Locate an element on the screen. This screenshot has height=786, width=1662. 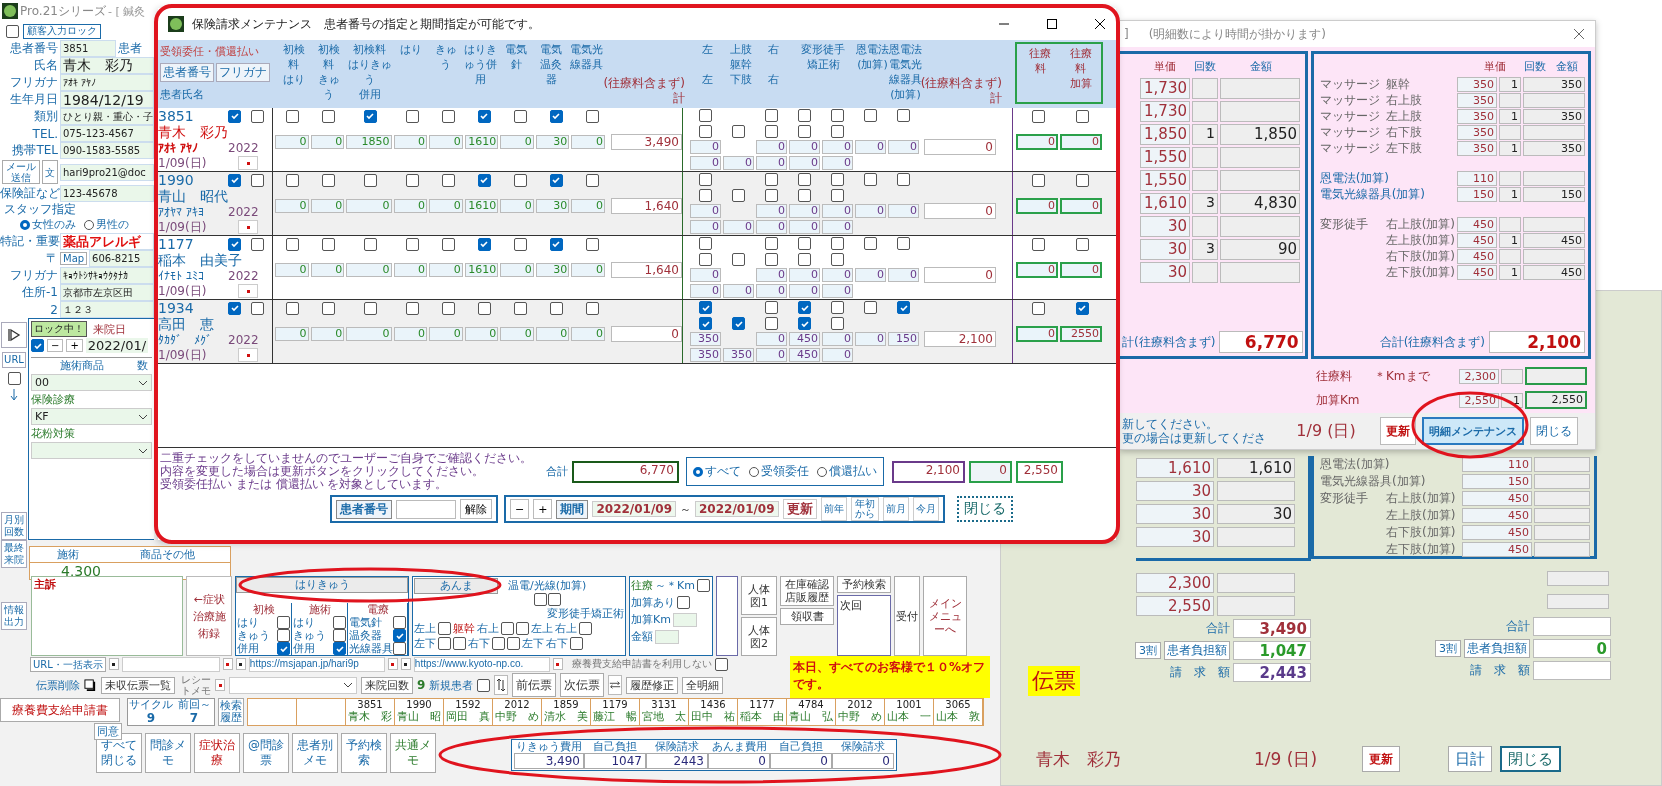
input-field: 606-8215 is located at coordinates (121, 258).